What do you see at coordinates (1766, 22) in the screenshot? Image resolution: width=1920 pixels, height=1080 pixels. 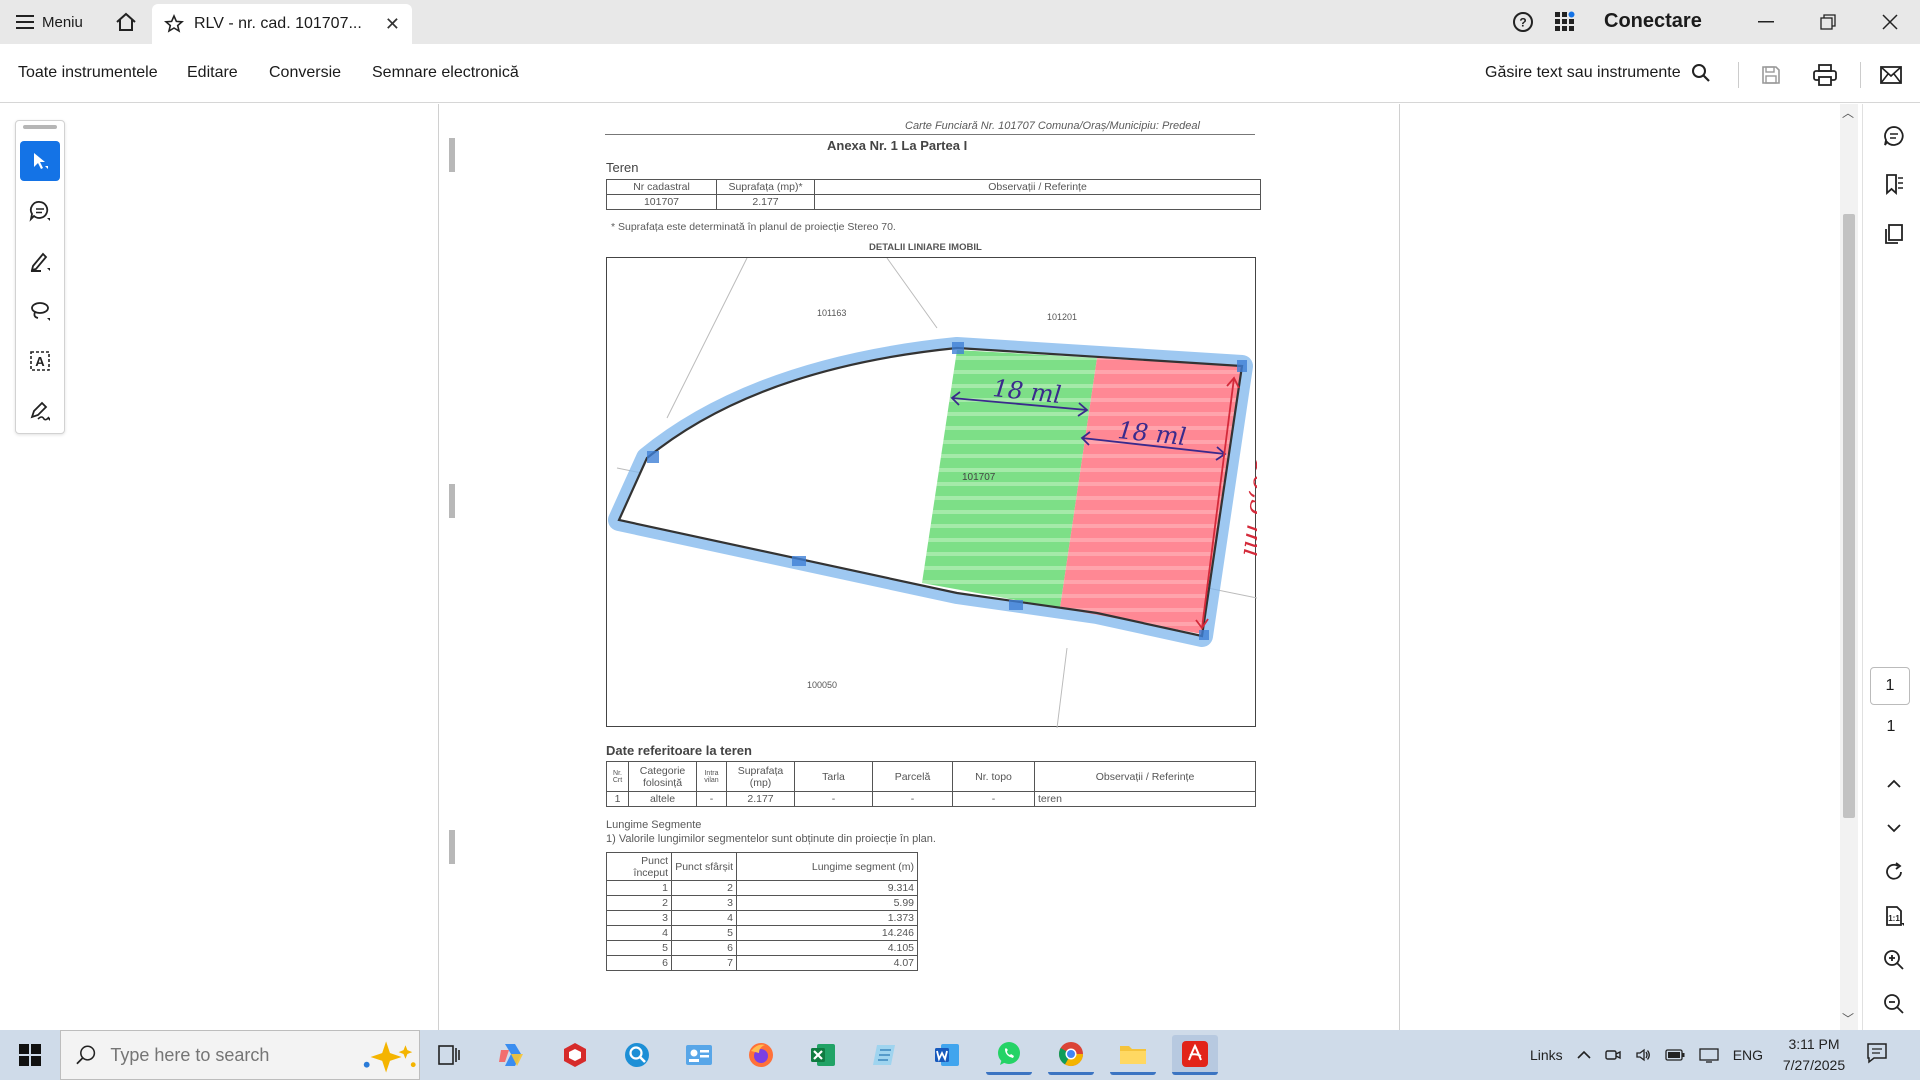 I see `minimize-button` at bounding box center [1766, 22].